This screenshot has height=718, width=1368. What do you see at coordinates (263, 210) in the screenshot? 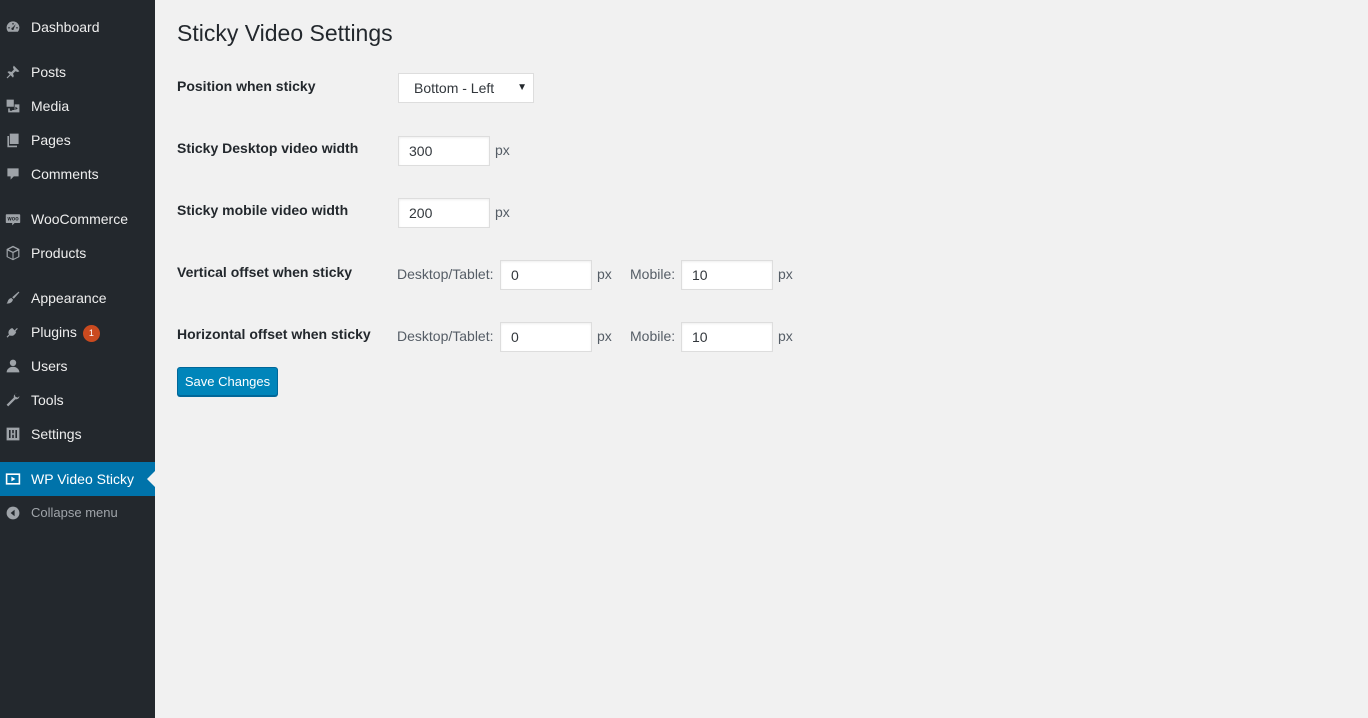
I see `mobile-width-label: Sticky mobile video width` at bounding box center [263, 210].